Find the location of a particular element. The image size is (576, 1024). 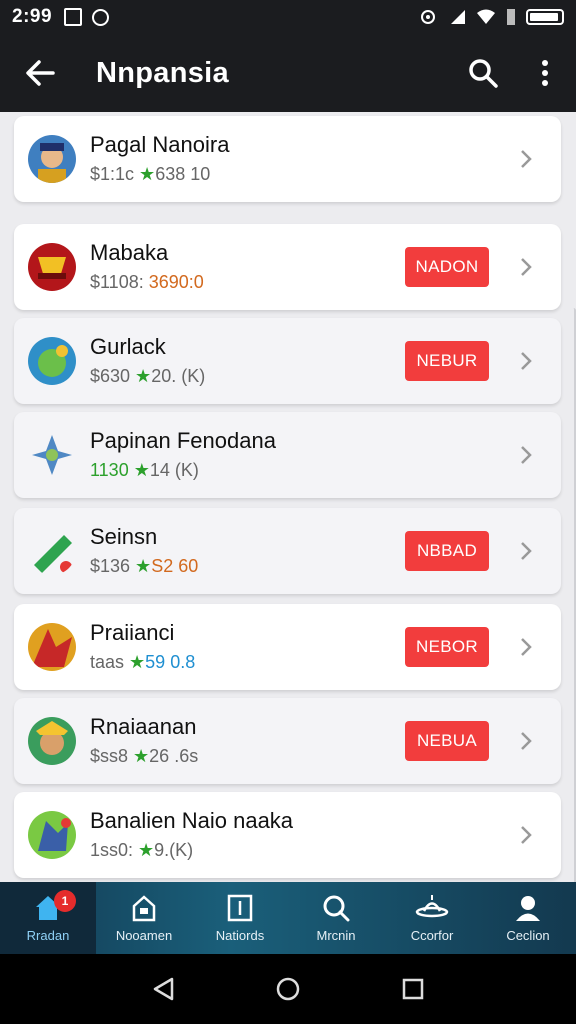

battery-icon is located at coordinates (545, 17).